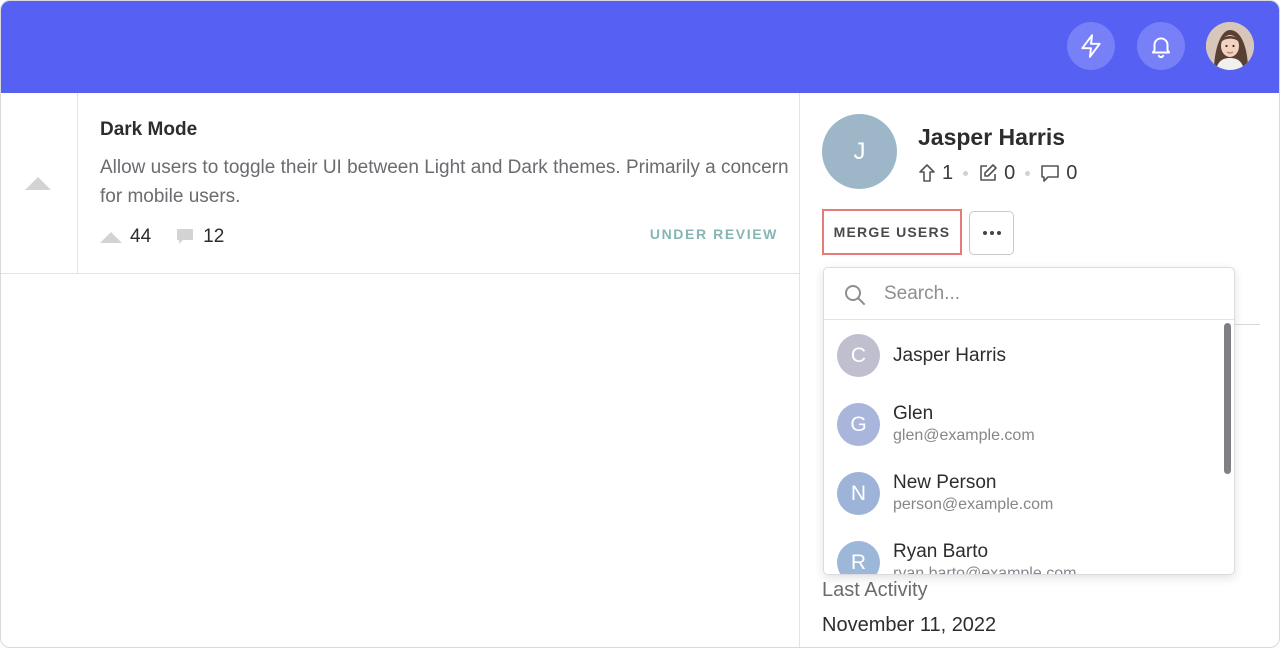 This screenshot has width=1280, height=648. What do you see at coordinates (1050, 173) in the screenshot?
I see `comment-outline-icon` at bounding box center [1050, 173].